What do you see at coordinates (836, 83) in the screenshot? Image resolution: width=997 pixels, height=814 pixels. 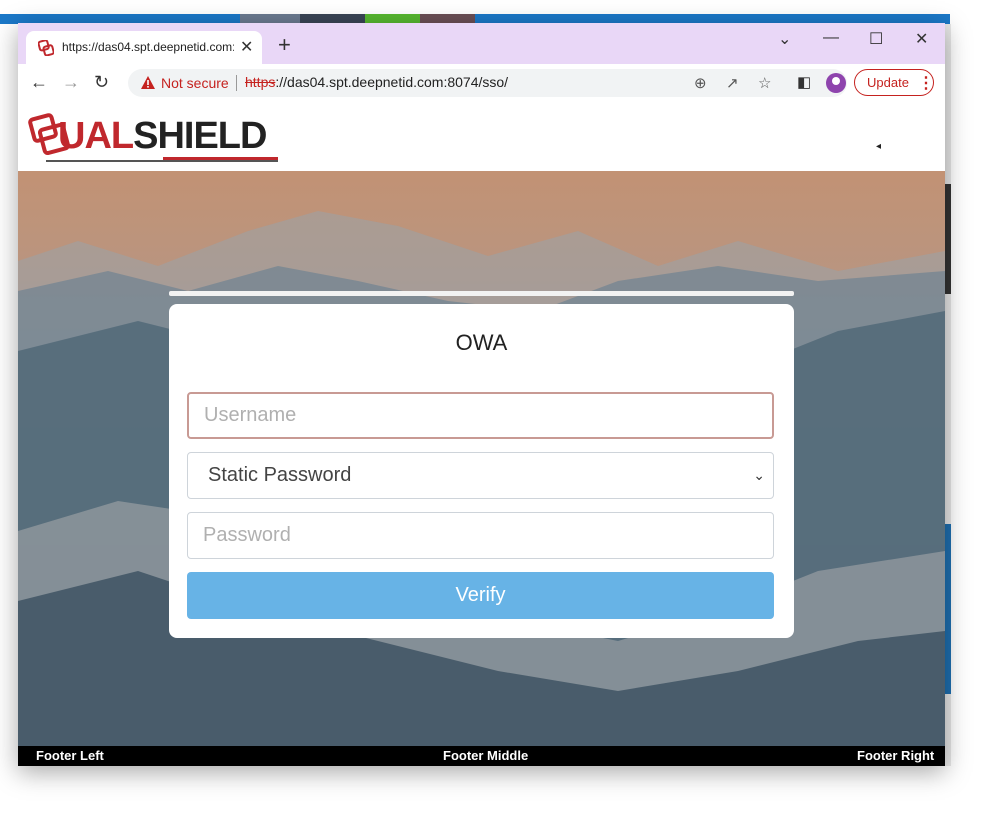 I see `profile-icon` at bounding box center [836, 83].